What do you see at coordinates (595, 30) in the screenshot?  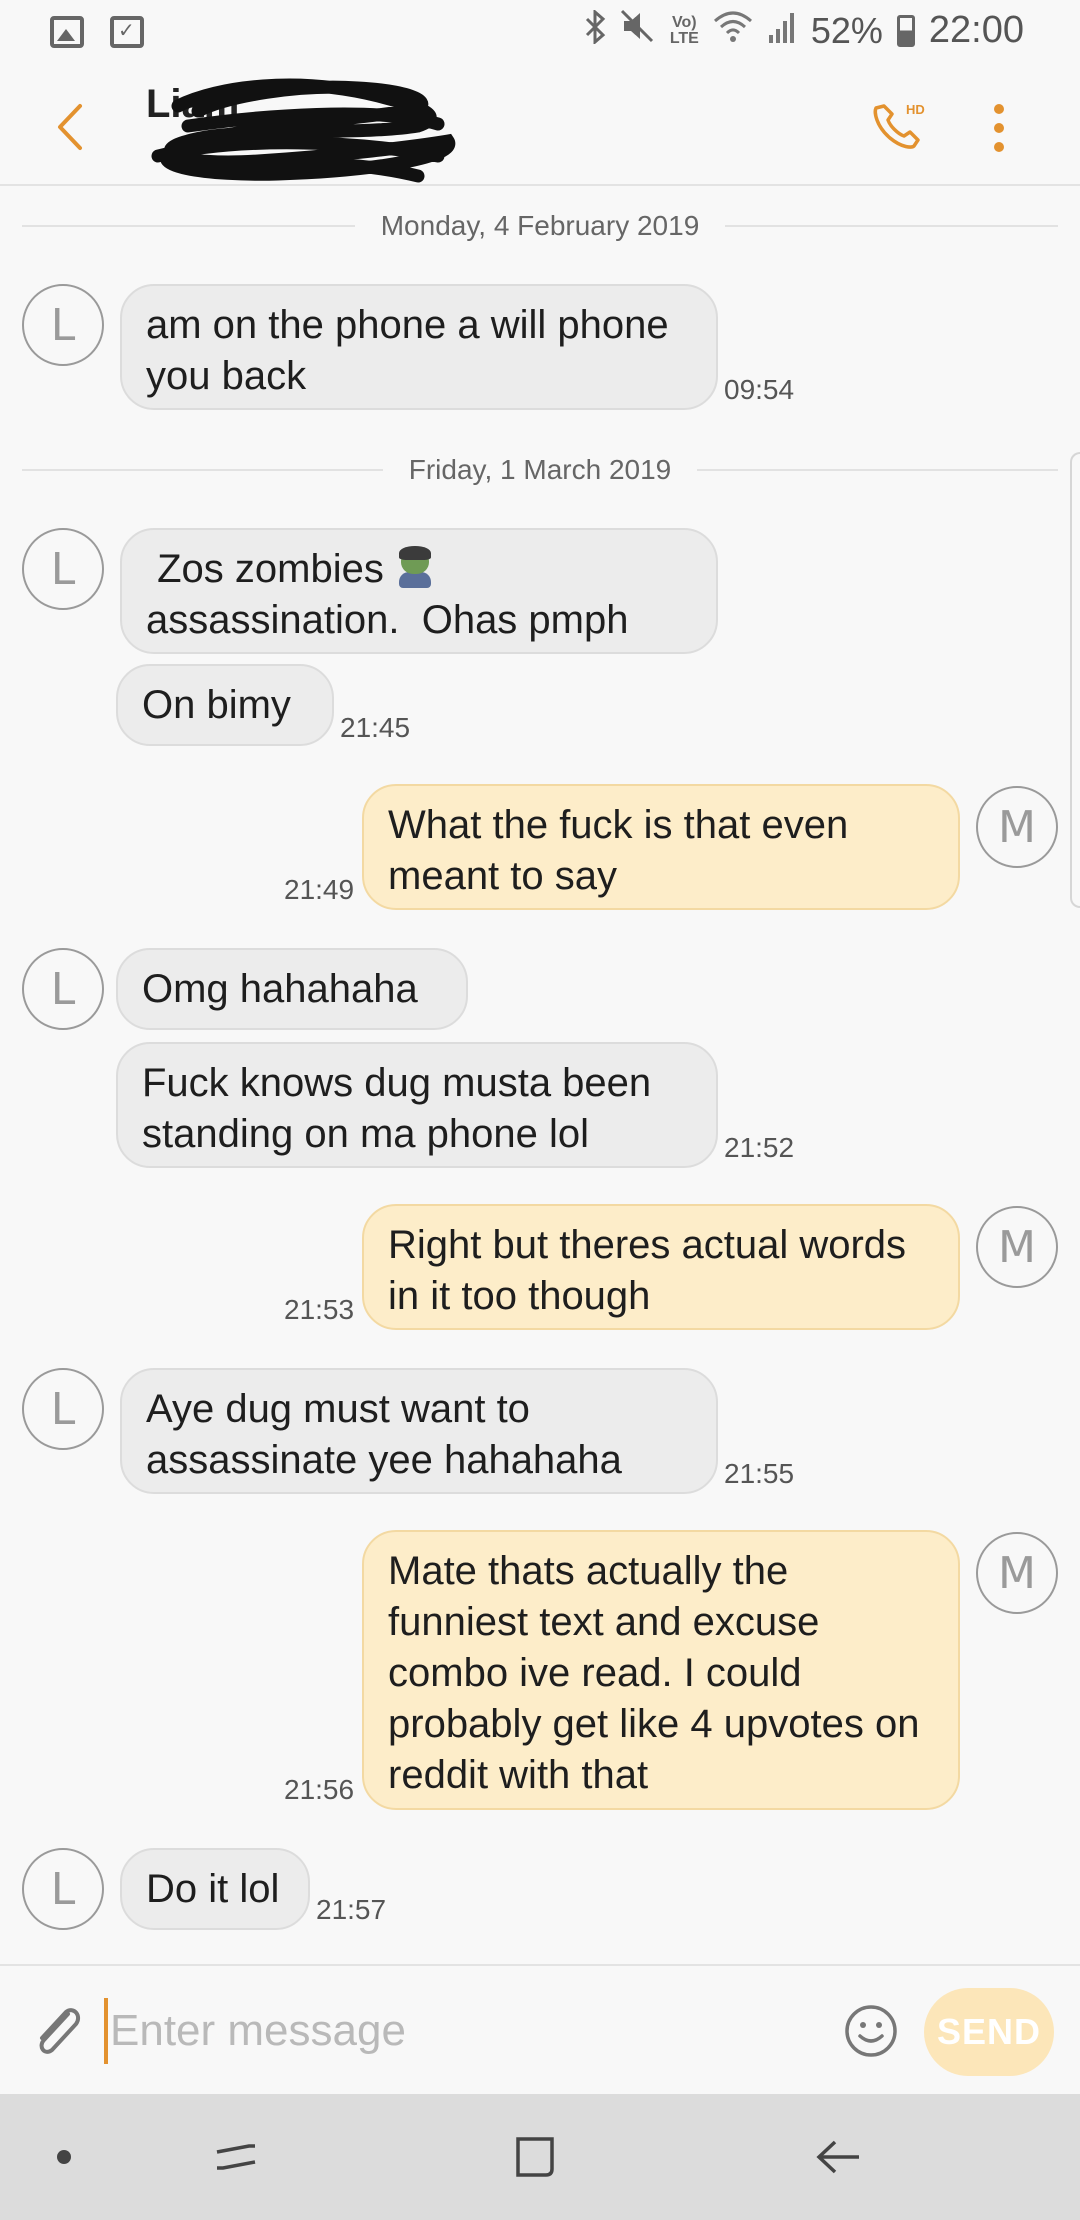 I see `bluetooth-icon` at bounding box center [595, 30].